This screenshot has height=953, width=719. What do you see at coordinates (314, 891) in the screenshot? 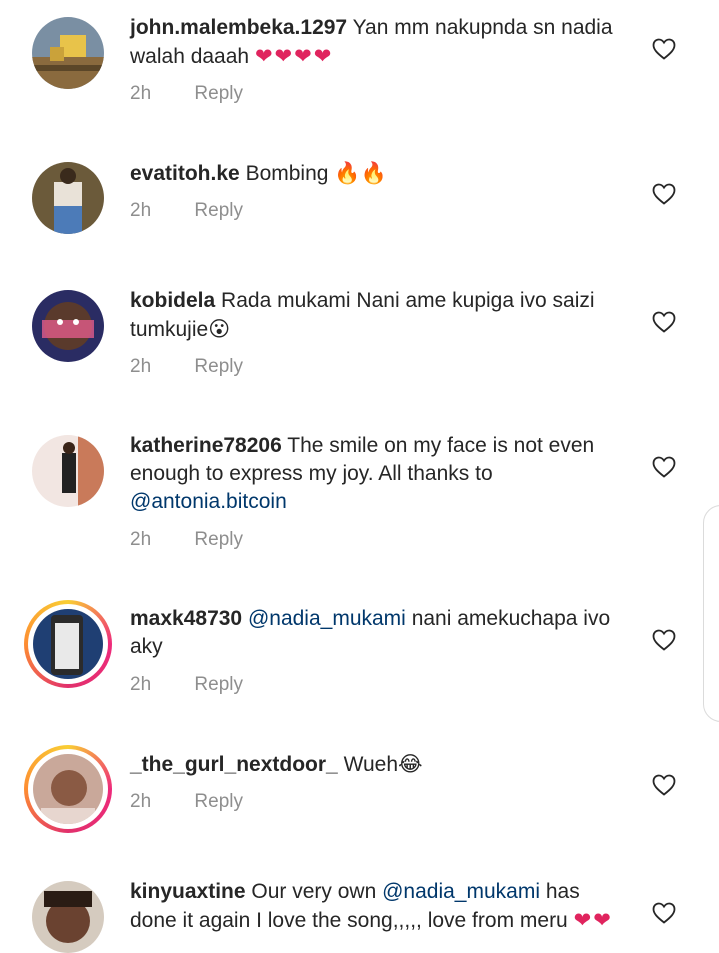
I see `comment-text-before: Our very own` at bounding box center [314, 891].